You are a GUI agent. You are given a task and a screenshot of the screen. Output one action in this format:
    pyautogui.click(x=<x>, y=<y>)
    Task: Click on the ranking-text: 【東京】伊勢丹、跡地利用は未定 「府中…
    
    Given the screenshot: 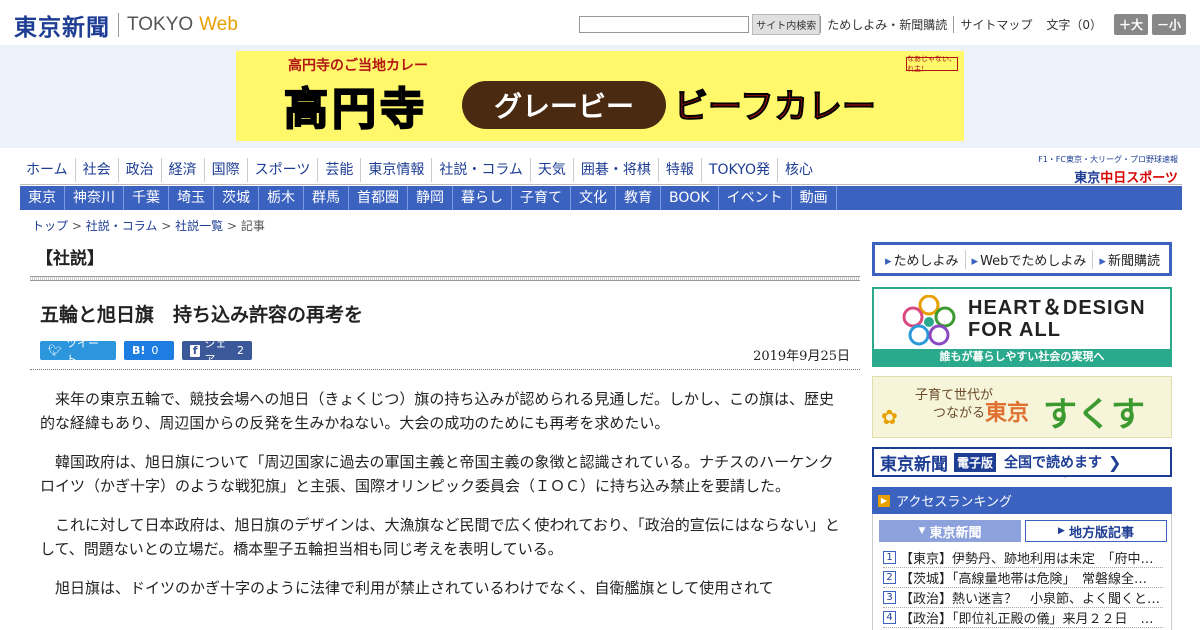 What is the action you would take?
    pyautogui.click(x=1027, y=559)
    